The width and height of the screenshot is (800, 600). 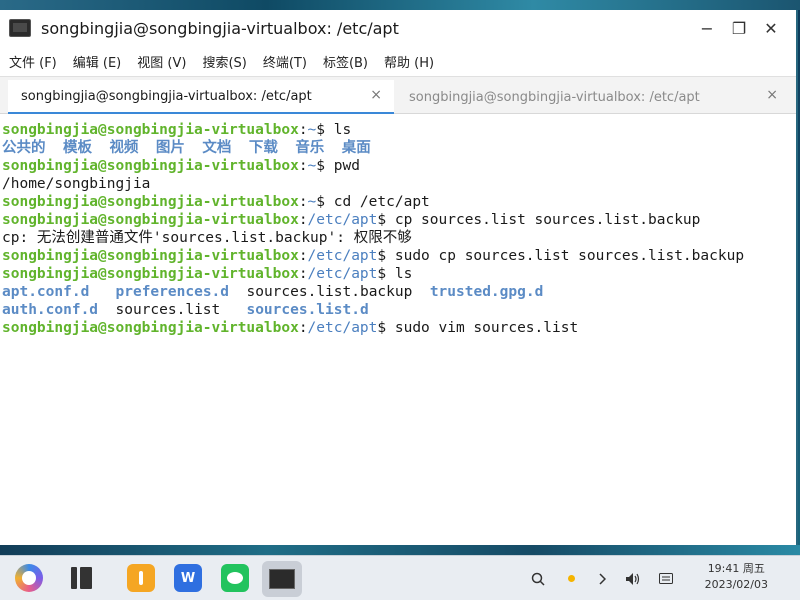 What do you see at coordinates (398, 148) in the screenshot?
I see `output-line: 公共的 模板 视频 图片 文档 下载 音乐 桌面` at bounding box center [398, 148].